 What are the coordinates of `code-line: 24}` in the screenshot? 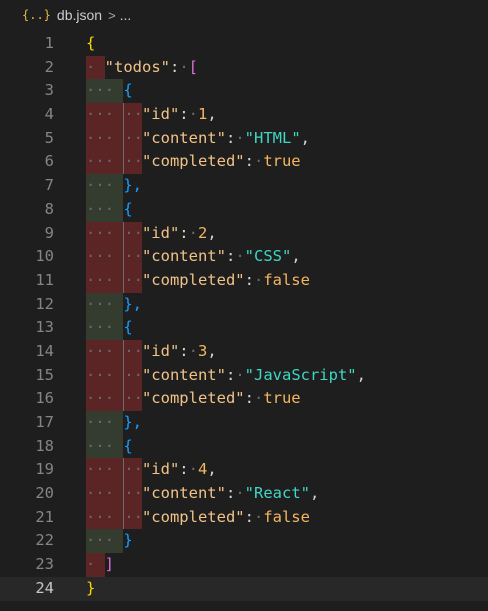 It's located at (244, 588).